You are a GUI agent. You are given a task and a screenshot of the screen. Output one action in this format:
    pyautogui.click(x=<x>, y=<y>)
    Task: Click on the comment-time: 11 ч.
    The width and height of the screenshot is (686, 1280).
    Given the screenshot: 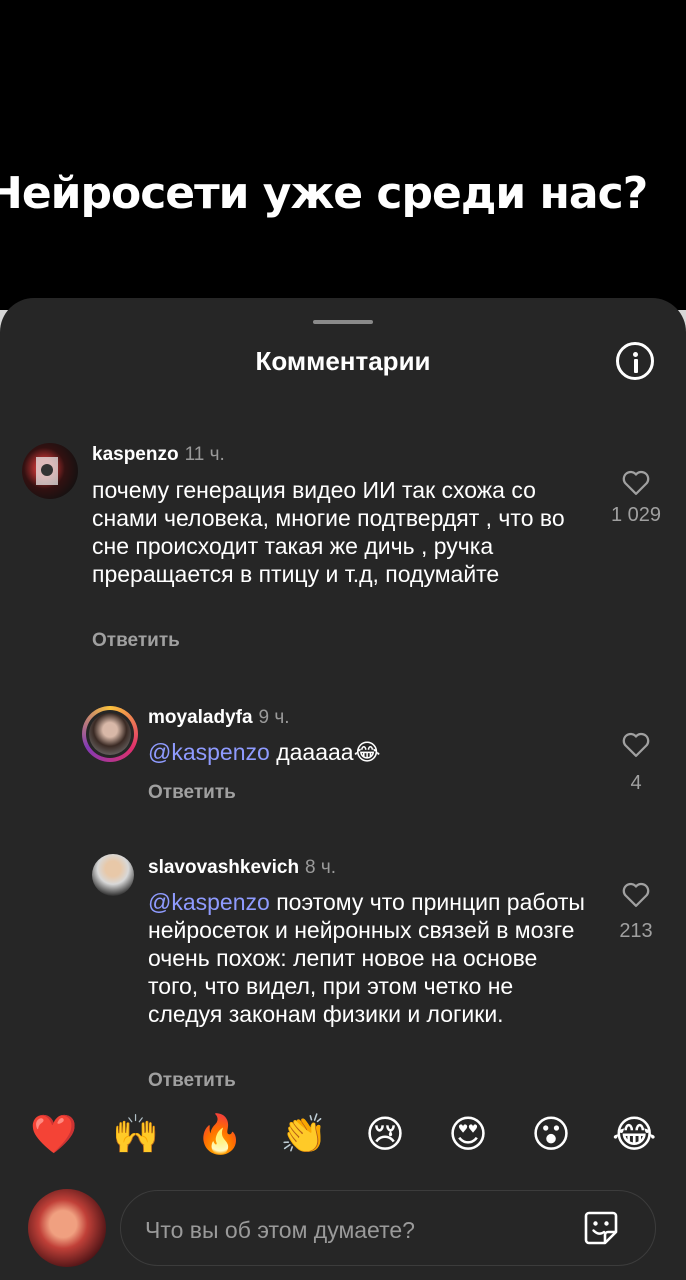 What is the action you would take?
    pyautogui.click(x=204, y=454)
    